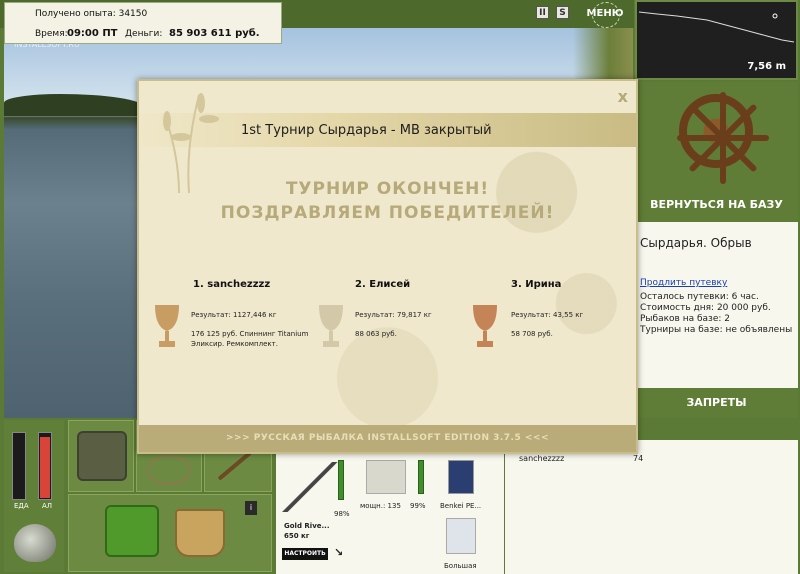 The width and height of the screenshot is (800, 574). Describe the element at coordinates (716, 204) in the screenshot. I see `return-to-base-button: ВЕРНУТЬСЯ НА БАЗУ` at that location.